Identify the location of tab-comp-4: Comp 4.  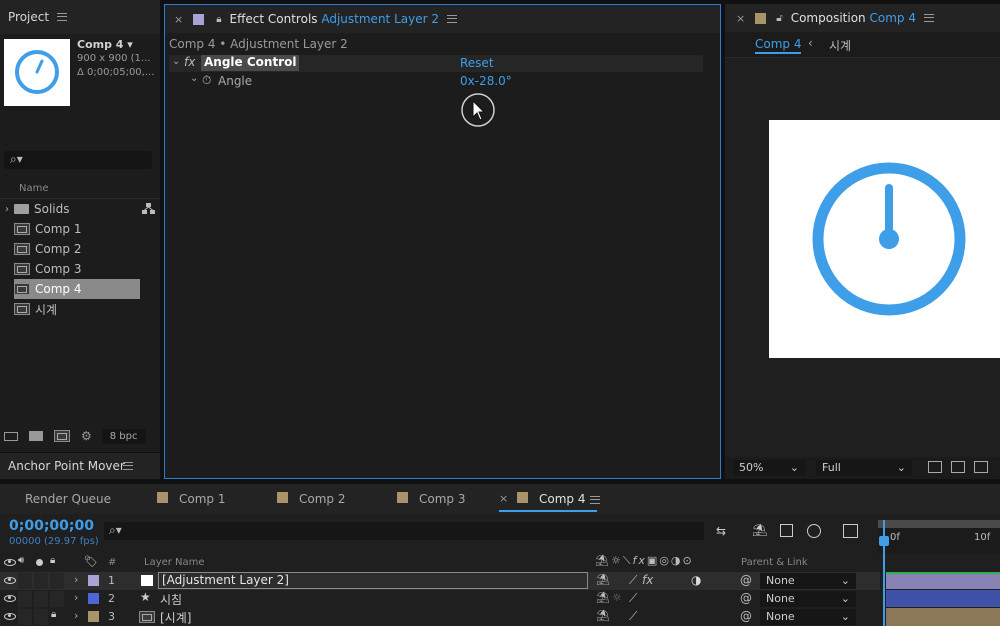
(562, 499).